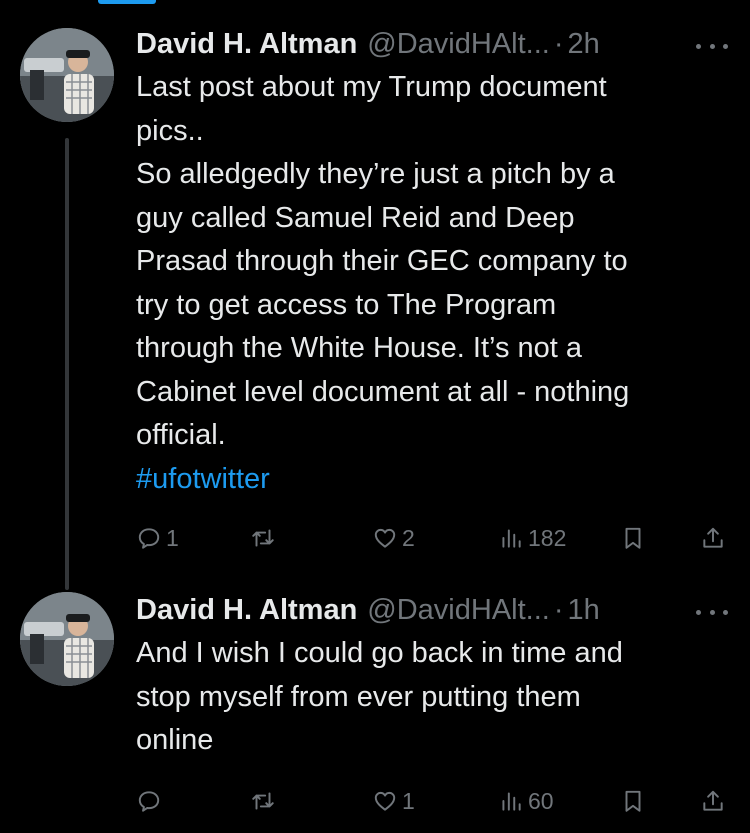 The height and width of the screenshot is (833, 750). What do you see at coordinates (375, 174) in the screenshot?
I see `tweet-text-line: So alledgedly they’re just a pitch by a` at bounding box center [375, 174].